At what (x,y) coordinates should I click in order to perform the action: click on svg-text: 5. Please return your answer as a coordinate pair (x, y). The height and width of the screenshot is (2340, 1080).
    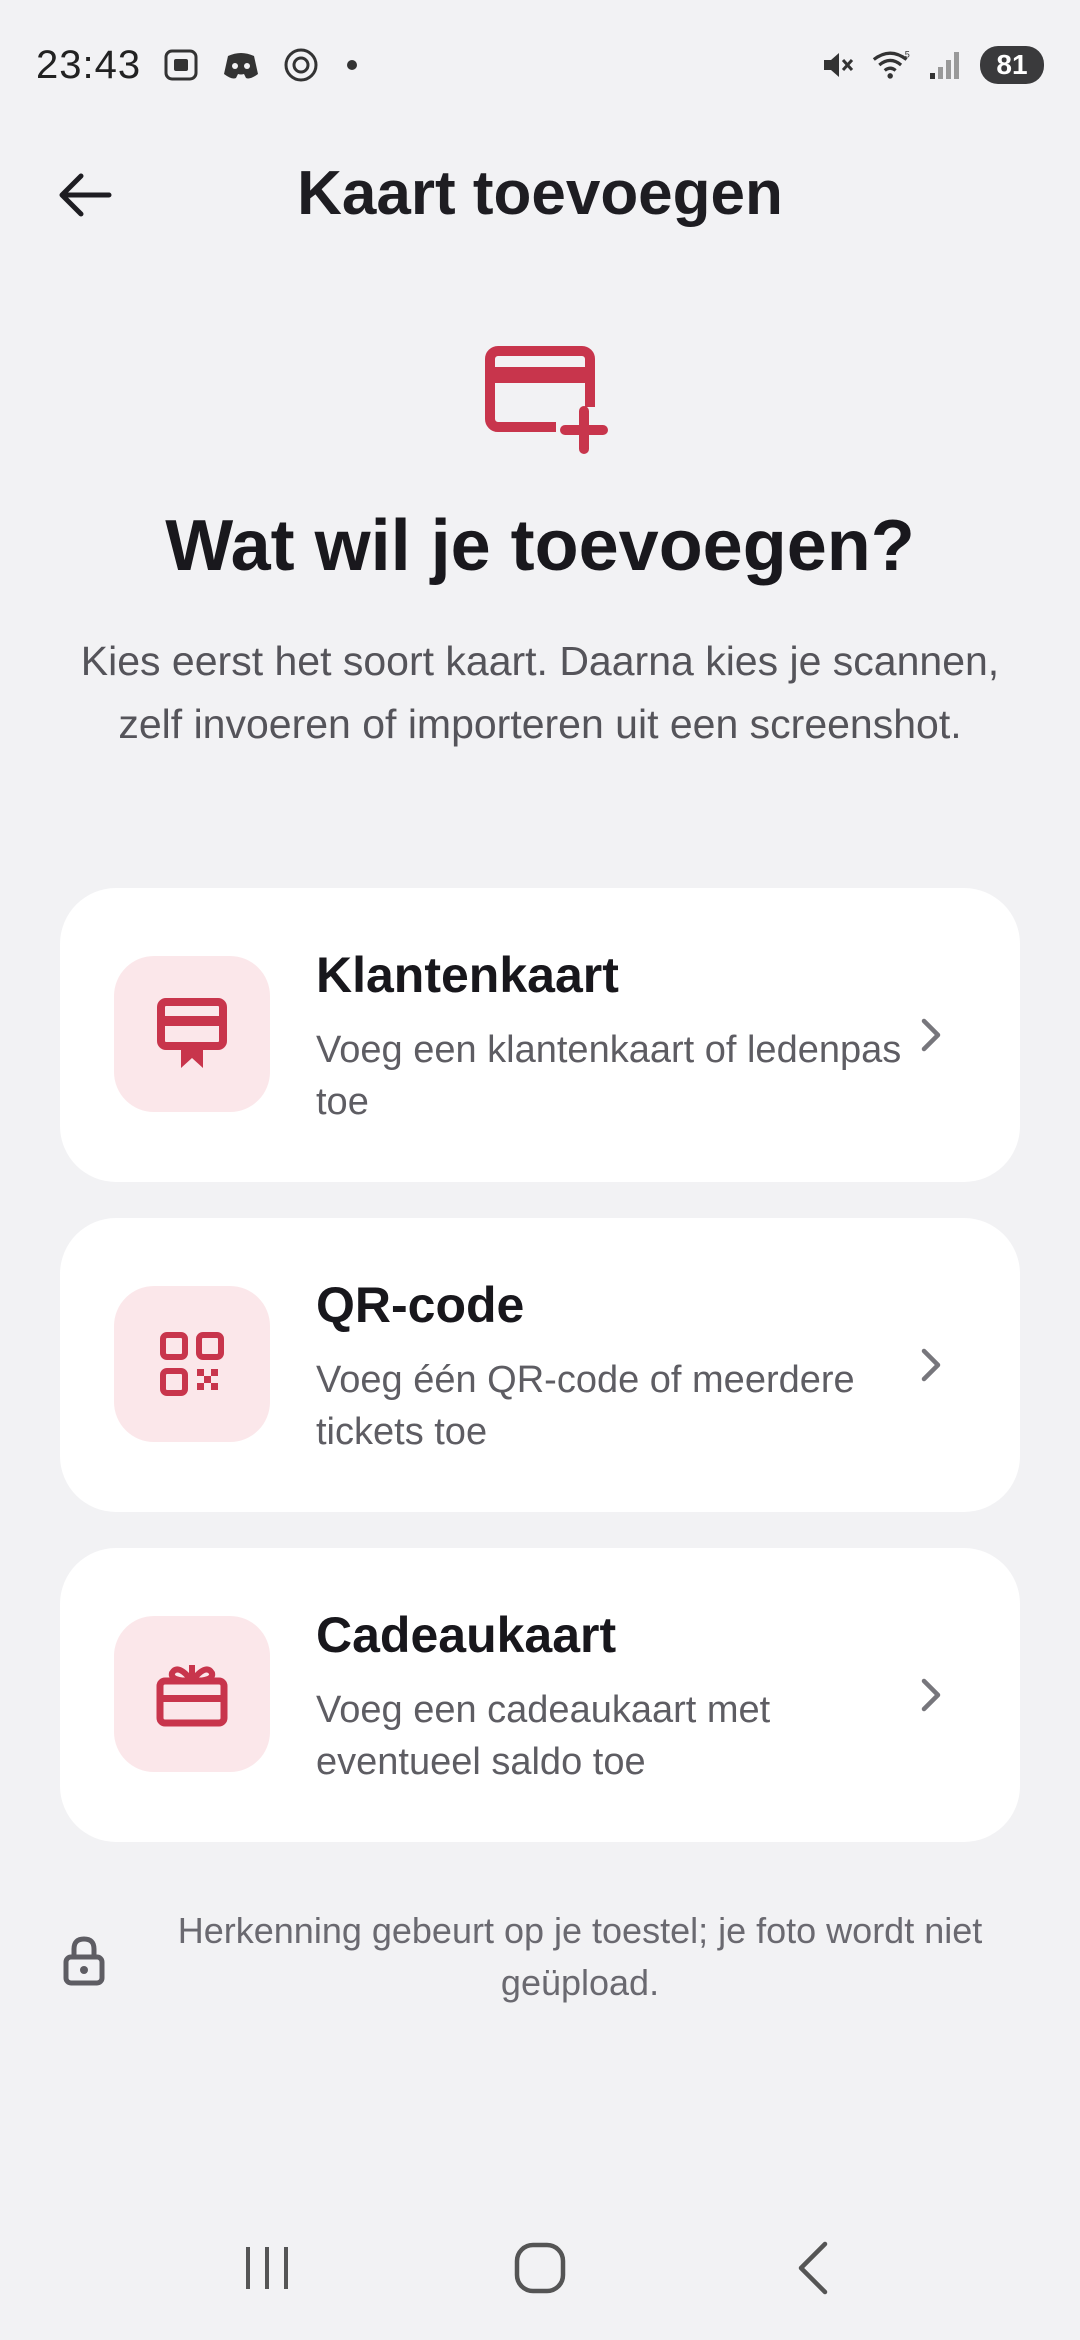
    Looking at the image, I should click on (907, 55).